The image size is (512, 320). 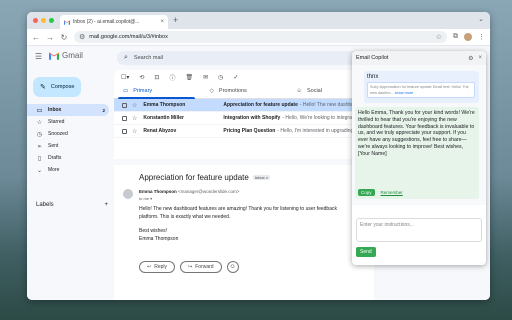 What do you see at coordinates (160, 267) in the screenshot?
I see `reply-label: Reply` at bounding box center [160, 267].